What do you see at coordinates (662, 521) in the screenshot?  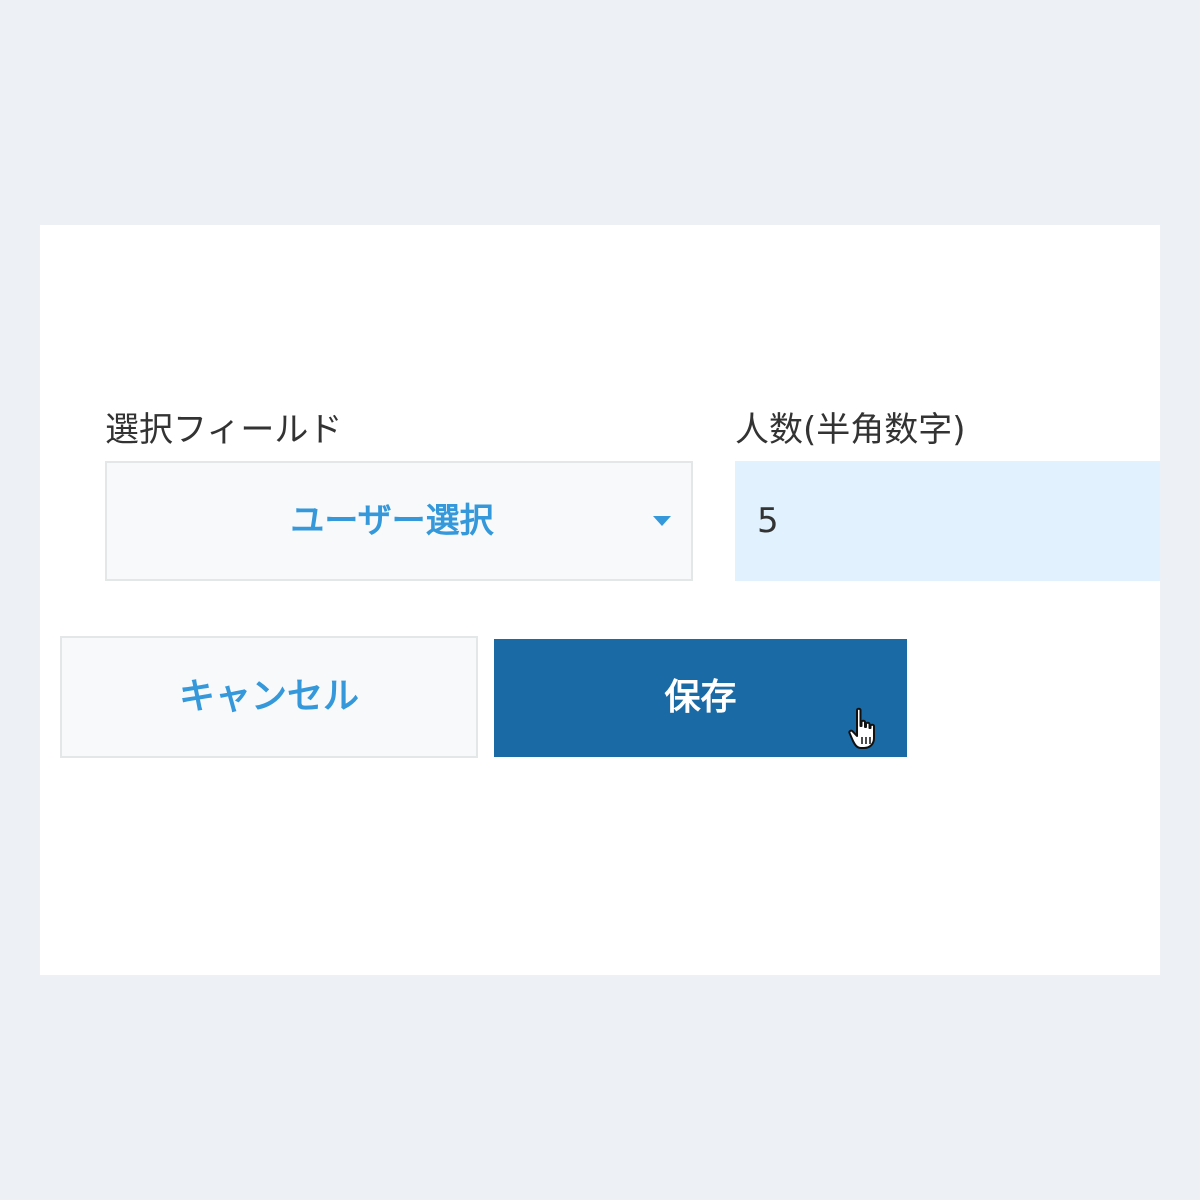 I see `caret-down-icon` at bounding box center [662, 521].